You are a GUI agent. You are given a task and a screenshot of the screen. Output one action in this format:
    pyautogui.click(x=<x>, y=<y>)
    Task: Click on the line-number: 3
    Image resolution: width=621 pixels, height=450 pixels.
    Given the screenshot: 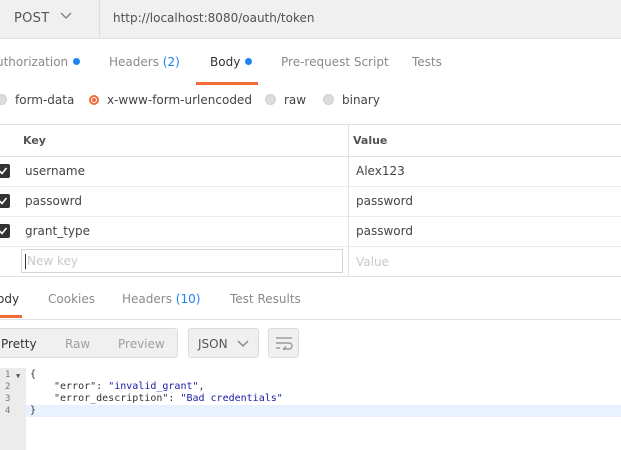 What is the action you would take?
    pyautogui.click(x=8, y=399)
    